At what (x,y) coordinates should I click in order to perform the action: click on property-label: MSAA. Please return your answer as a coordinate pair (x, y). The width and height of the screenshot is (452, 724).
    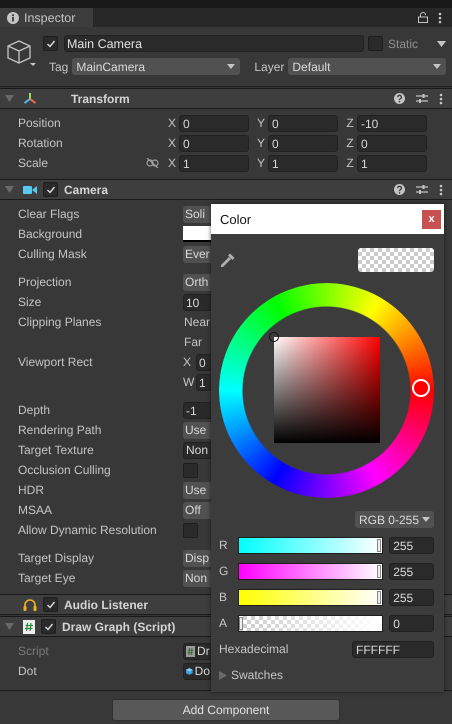
    Looking at the image, I should click on (35, 510).